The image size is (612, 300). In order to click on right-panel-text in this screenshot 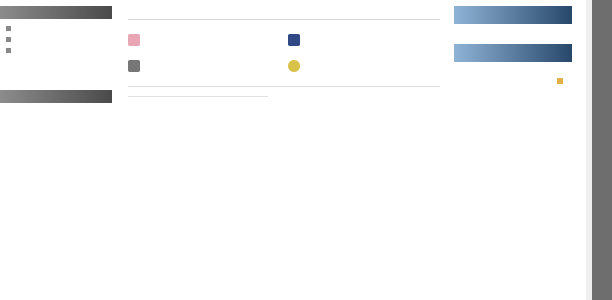, I will do `click(513, 28)`.